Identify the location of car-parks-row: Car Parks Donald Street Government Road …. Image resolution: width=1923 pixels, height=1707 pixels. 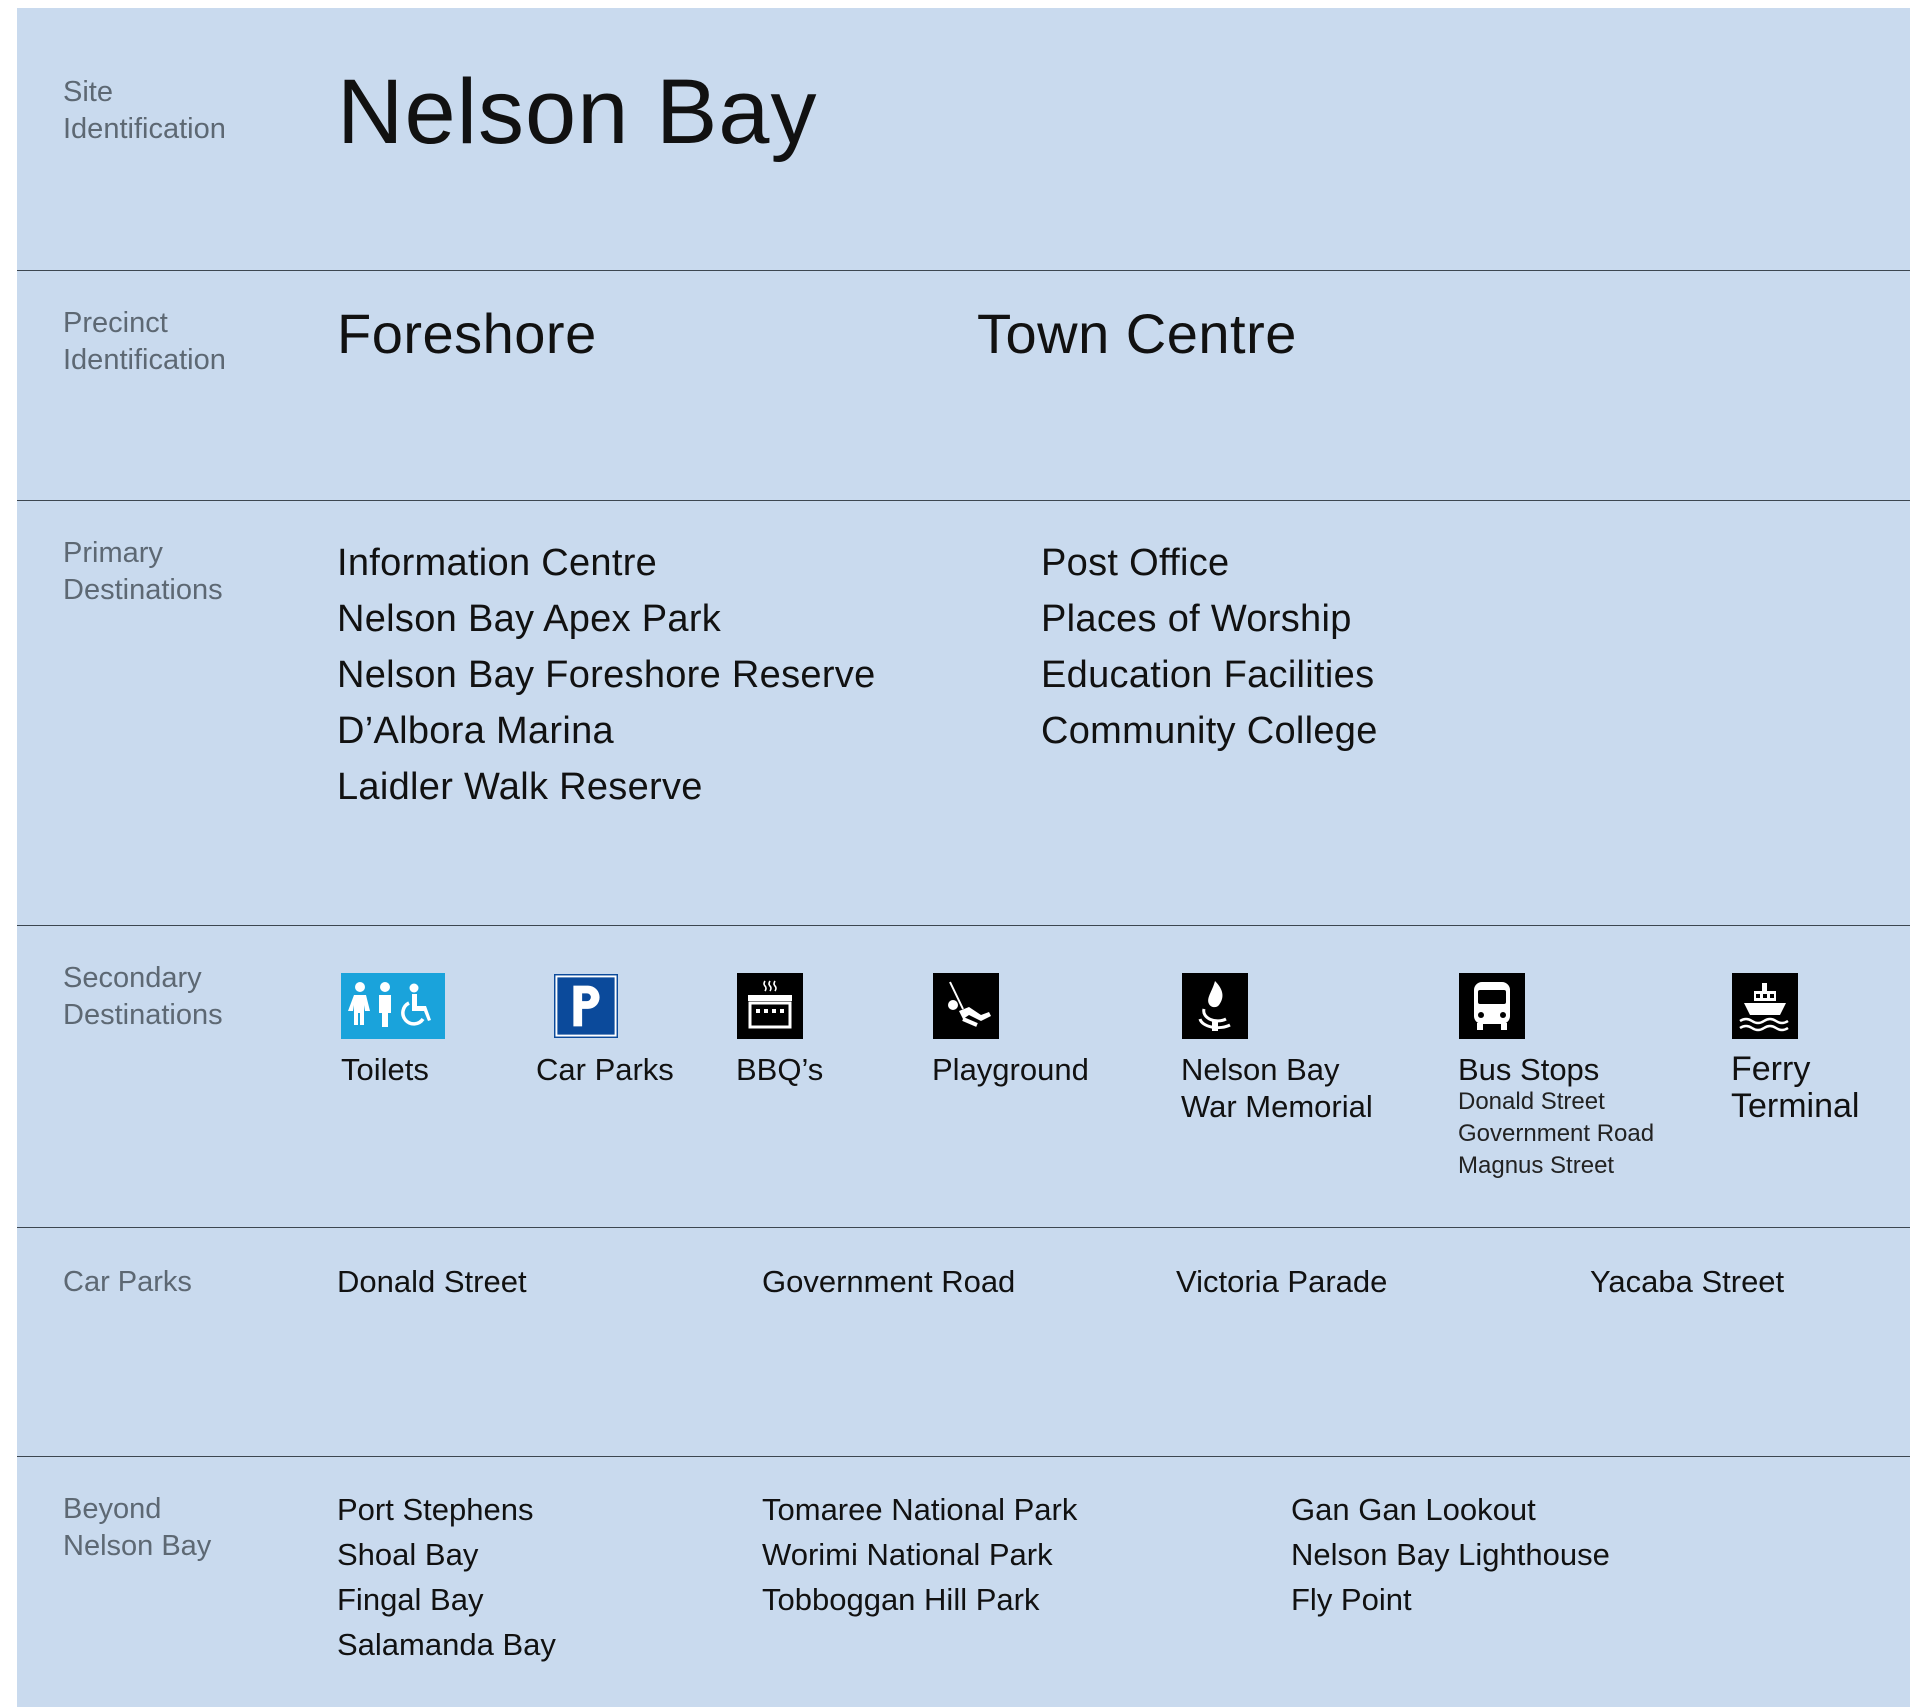
(963, 1342).